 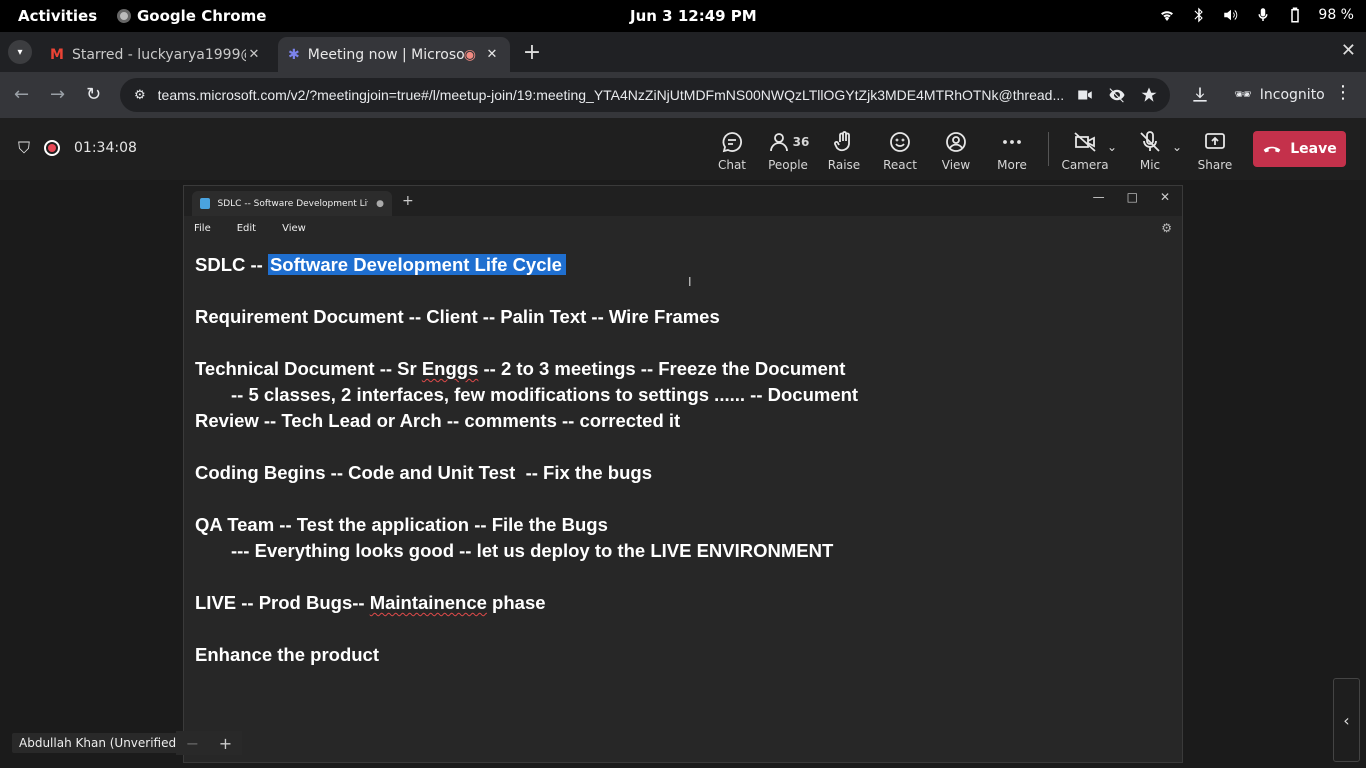 What do you see at coordinates (693, 16) in the screenshot?
I see `clock: Jun 3 12:49 PM` at bounding box center [693, 16].